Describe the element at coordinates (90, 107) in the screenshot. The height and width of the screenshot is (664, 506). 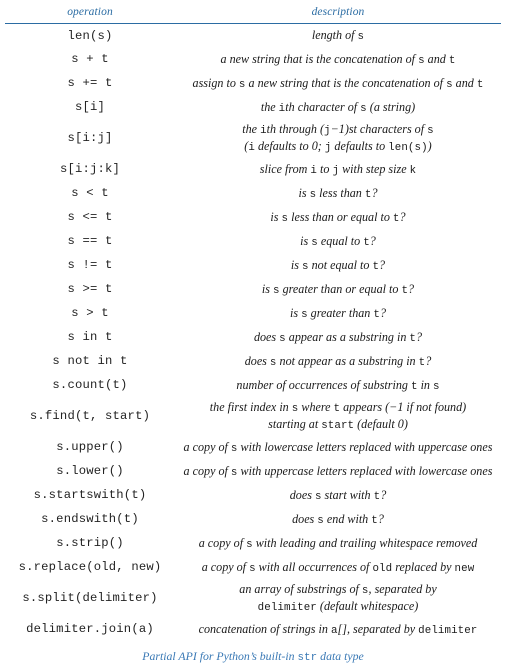
I see `operation-cell: s[i]` at that location.